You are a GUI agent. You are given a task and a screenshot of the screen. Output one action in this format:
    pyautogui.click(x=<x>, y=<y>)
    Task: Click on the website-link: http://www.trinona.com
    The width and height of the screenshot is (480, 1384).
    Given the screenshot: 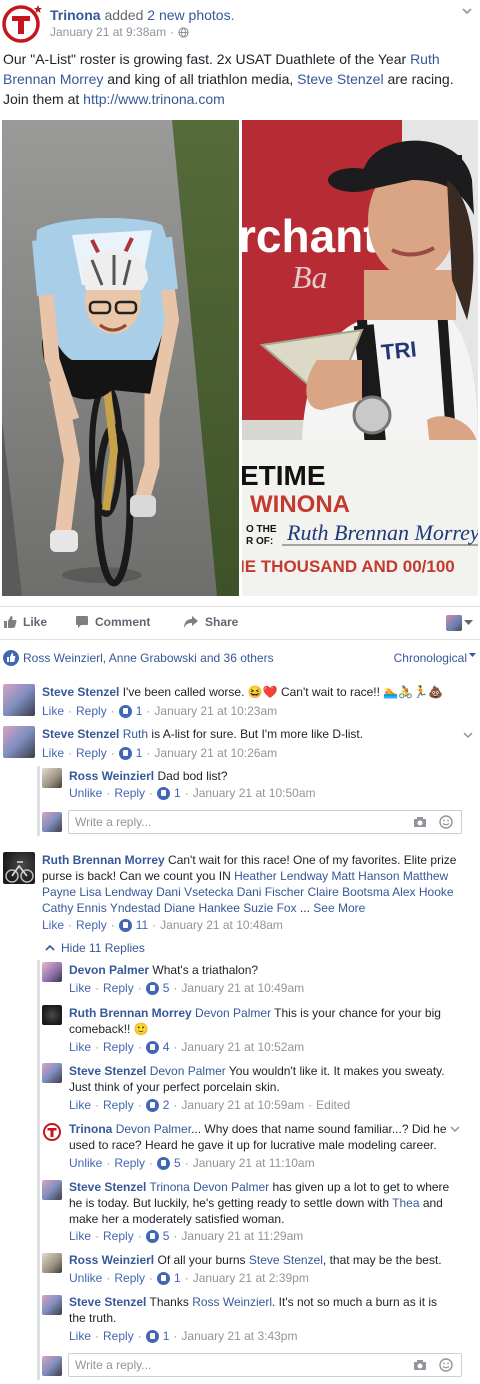 What is the action you would take?
    pyautogui.click(x=154, y=99)
    